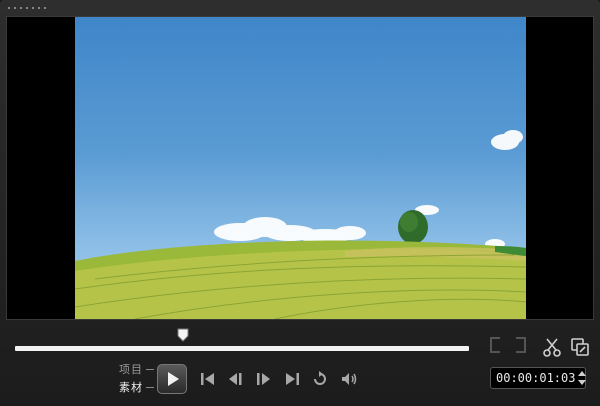 The width and height of the screenshot is (600, 406). I want to click on play-icon, so click(173, 379).